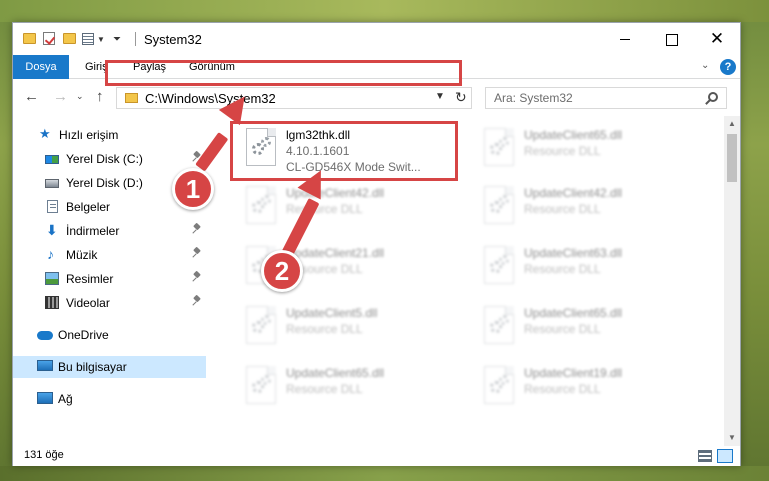  Describe the element at coordinates (80, 96) in the screenshot. I see `recent-locations-icon: ⌄` at that location.